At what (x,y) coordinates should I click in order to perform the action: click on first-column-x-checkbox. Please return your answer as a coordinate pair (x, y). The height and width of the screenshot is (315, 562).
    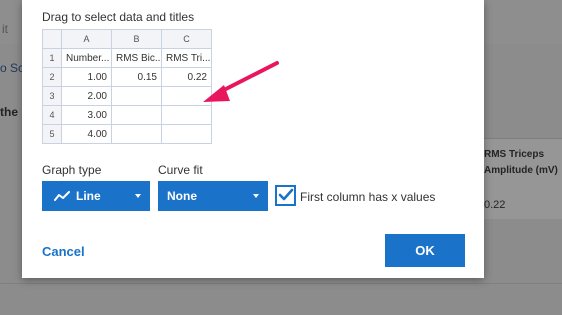
    Looking at the image, I should click on (285, 195).